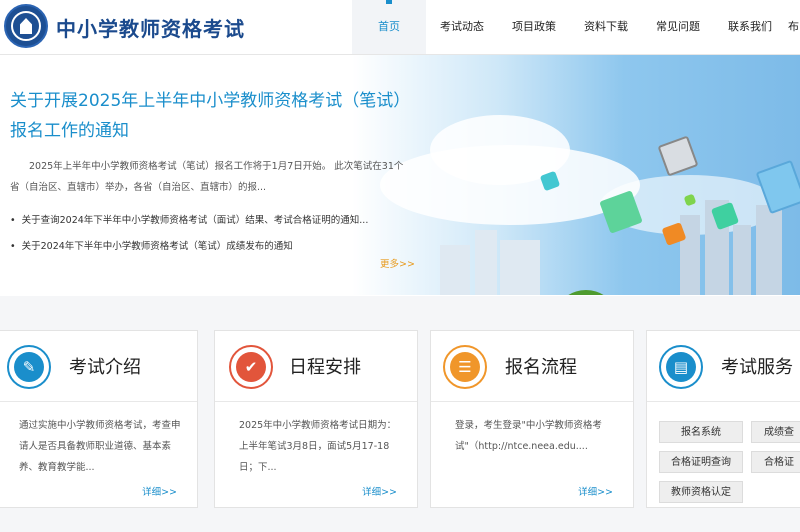 This screenshot has width=800, height=532. Describe the element at coordinates (681, 367) in the screenshot. I see `contact-book-icon: ▤` at that location.